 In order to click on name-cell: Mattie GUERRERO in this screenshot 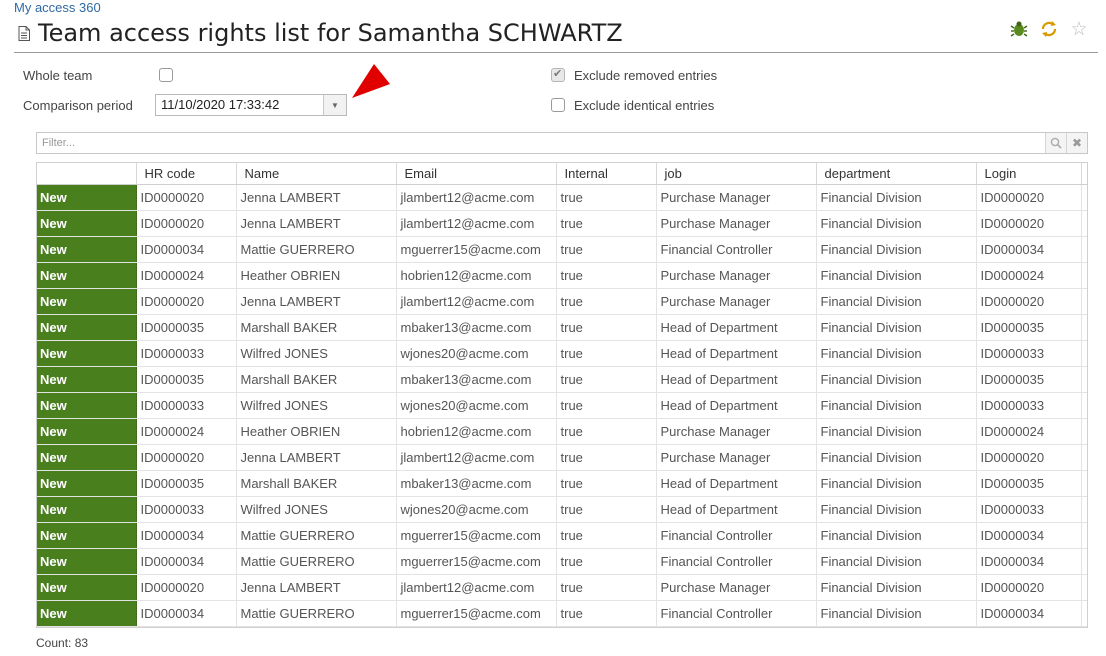, I will do `click(316, 535)`.